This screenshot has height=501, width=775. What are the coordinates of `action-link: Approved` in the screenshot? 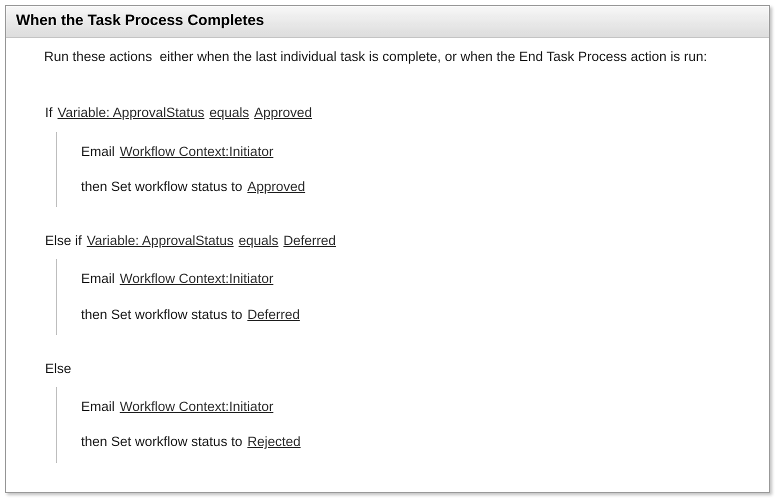 It's located at (276, 186).